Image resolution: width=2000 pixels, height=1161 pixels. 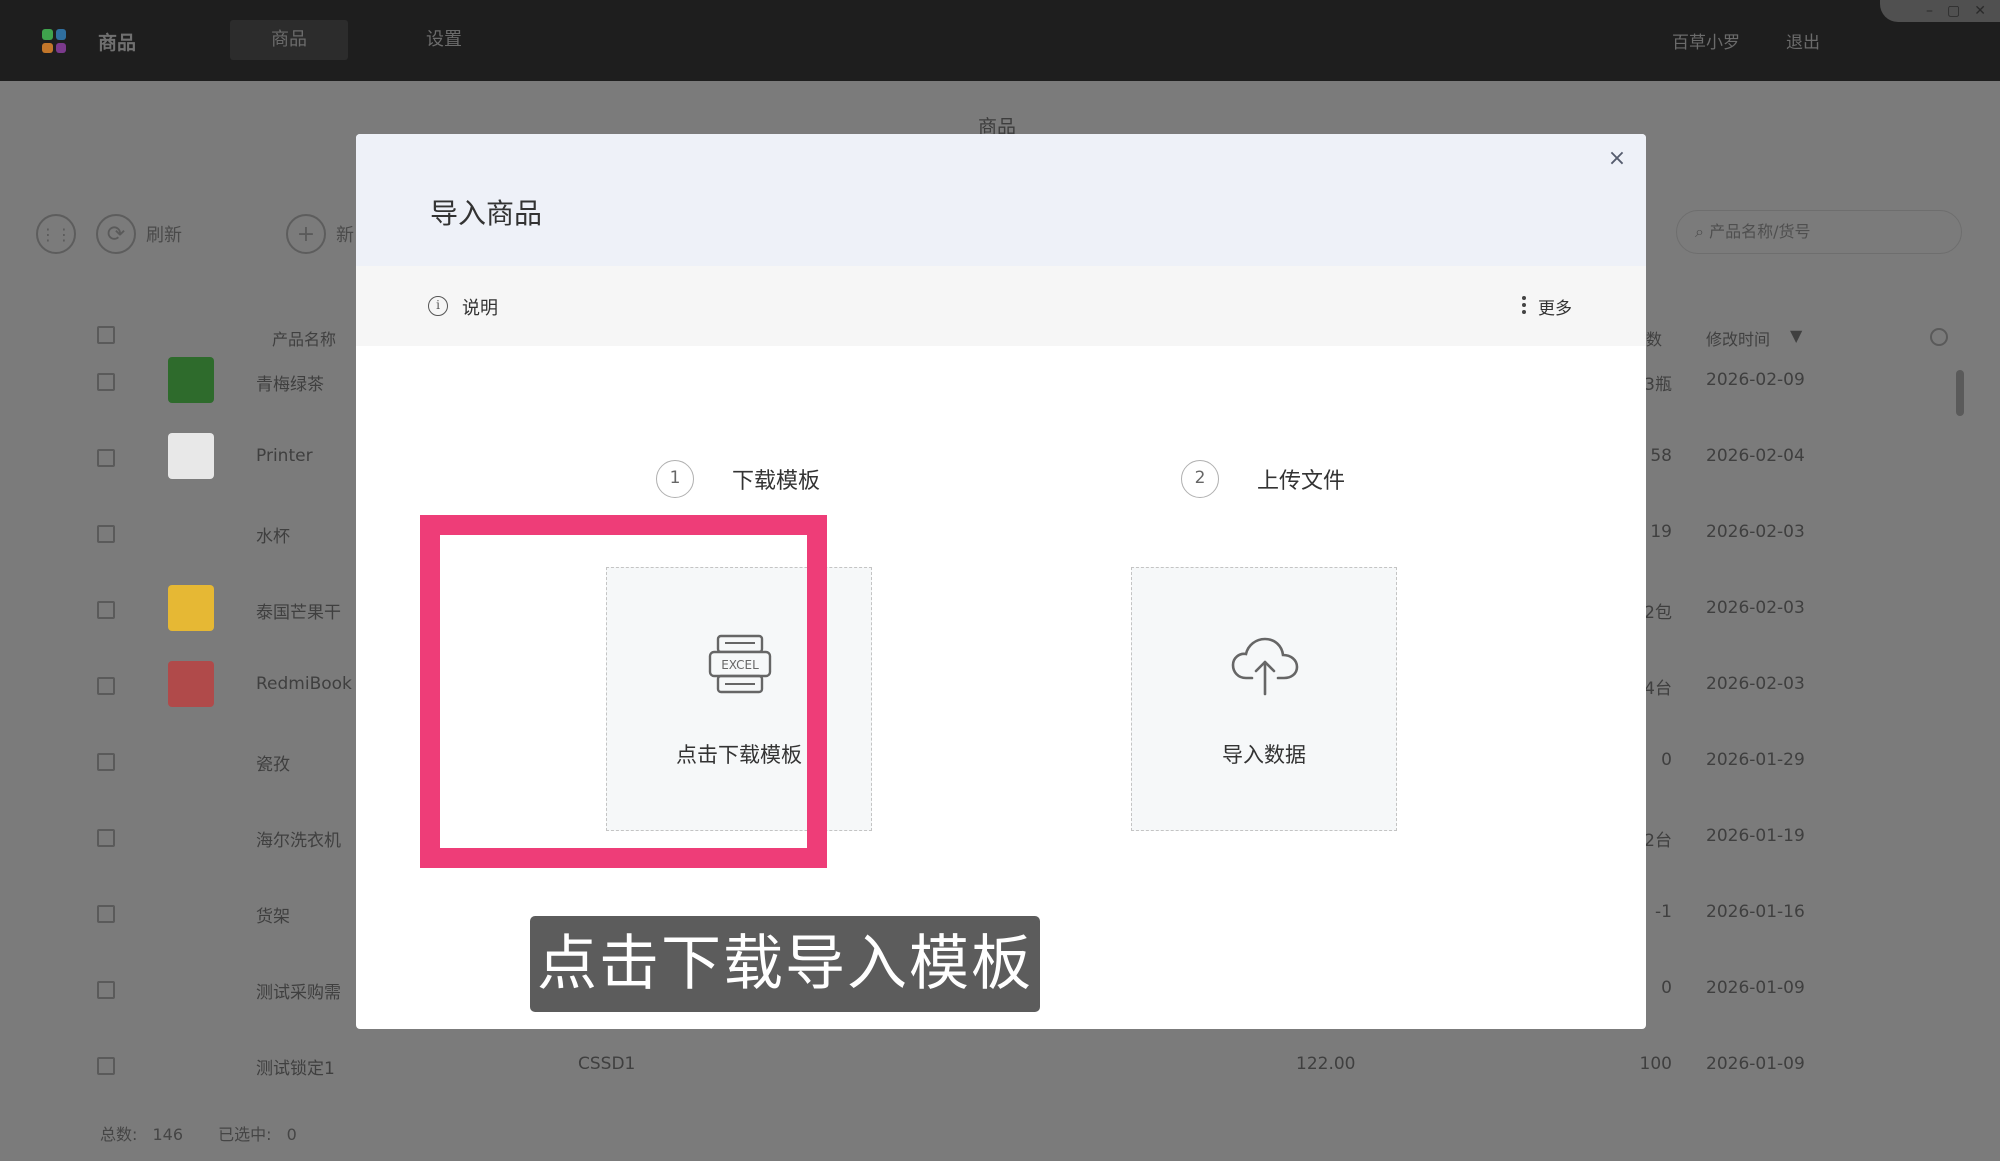 I want to click on search-icon: ⌕, so click(x=1699, y=231).